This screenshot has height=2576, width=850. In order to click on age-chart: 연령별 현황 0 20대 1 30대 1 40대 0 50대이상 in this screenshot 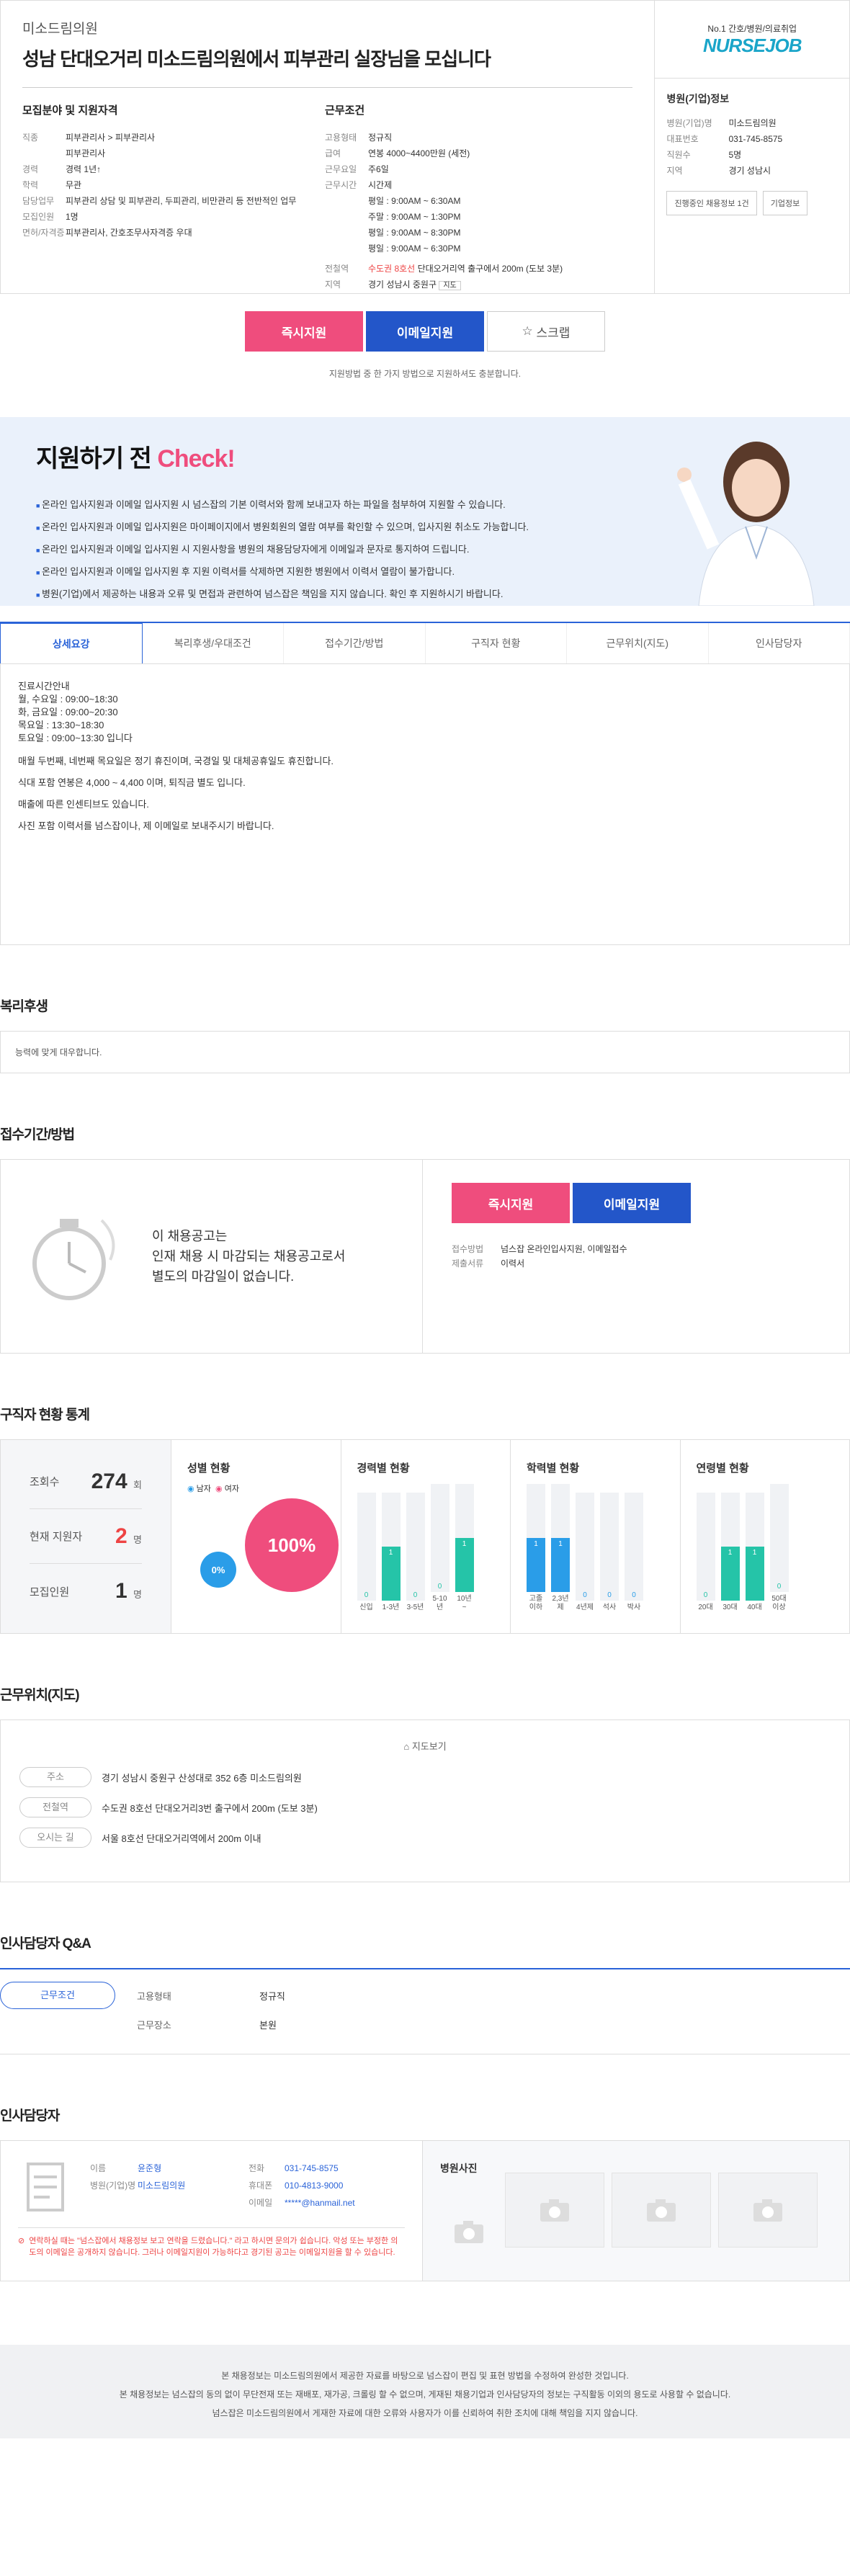, I will do `click(764, 1536)`.